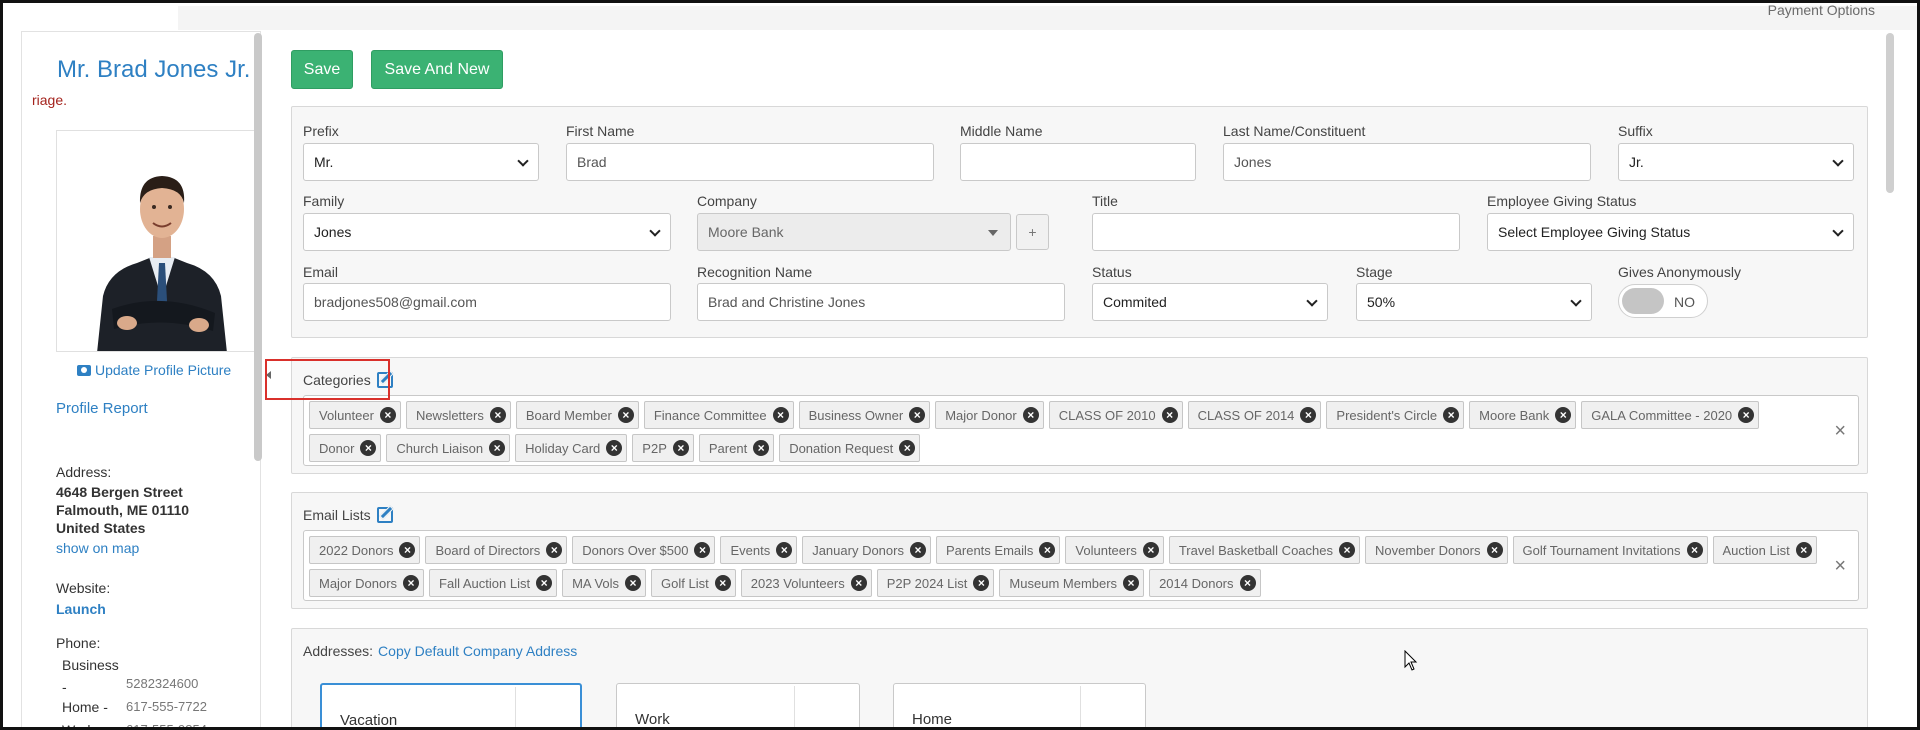  I want to click on update-profile-picture-label: Update Profile Picture, so click(163, 370).